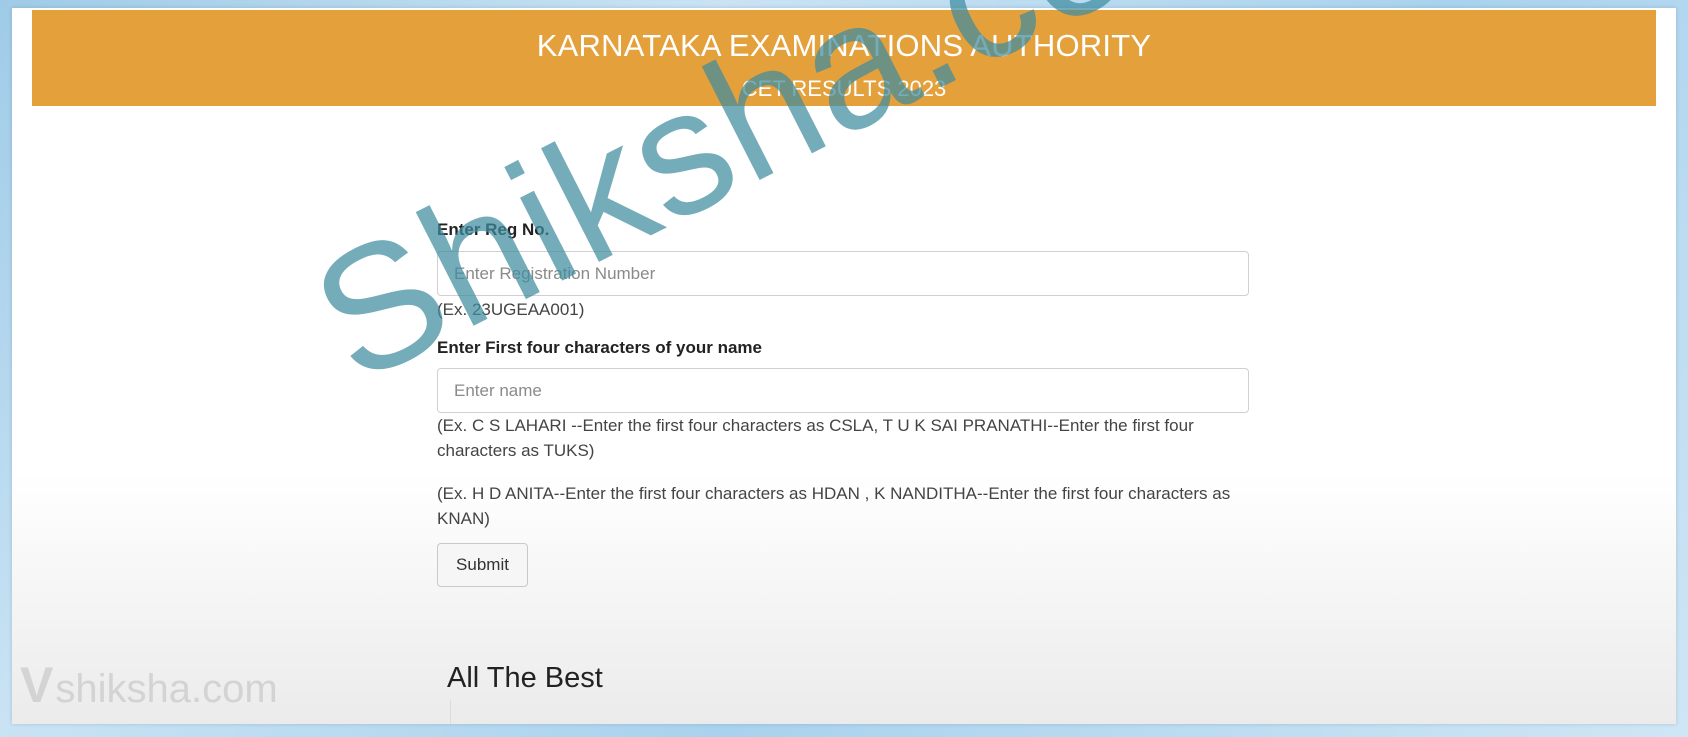 This screenshot has width=1688, height=737. Describe the element at coordinates (511, 309) in the screenshot. I see `reg-no-help: (Ex. 23UGEAA001)` at that location.